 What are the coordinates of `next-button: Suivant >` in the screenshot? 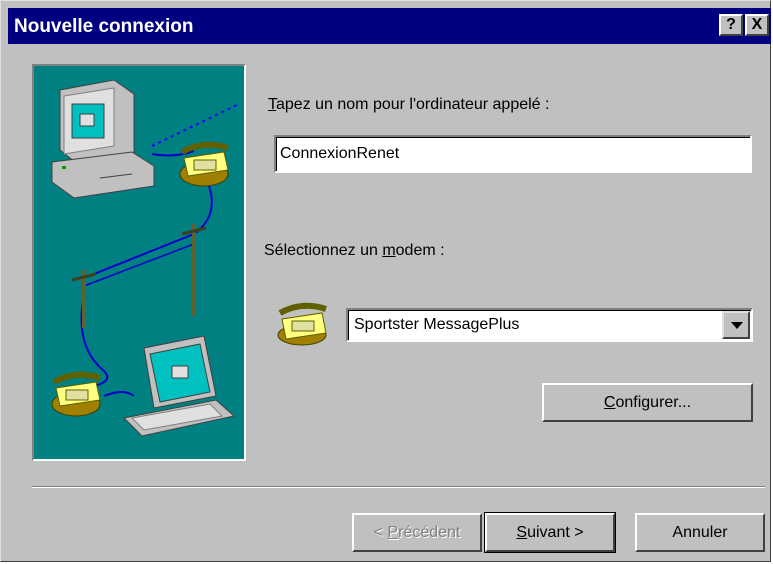 It's located at (550, 532).